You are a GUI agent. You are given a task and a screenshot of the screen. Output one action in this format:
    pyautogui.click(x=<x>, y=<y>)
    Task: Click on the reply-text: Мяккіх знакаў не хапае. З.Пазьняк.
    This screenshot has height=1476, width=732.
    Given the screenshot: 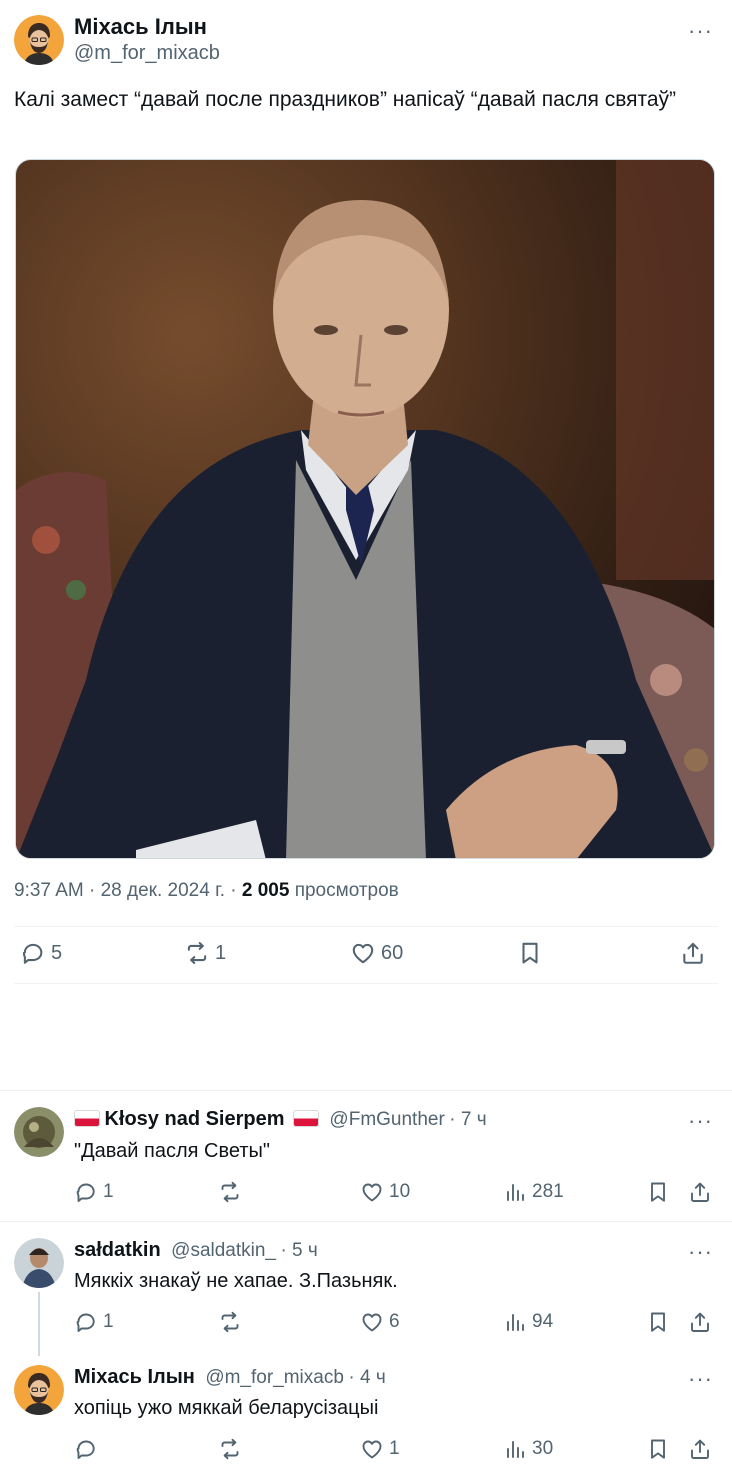 What is the action you would take?
    pyautogui.click(x=236, y=1281)
    